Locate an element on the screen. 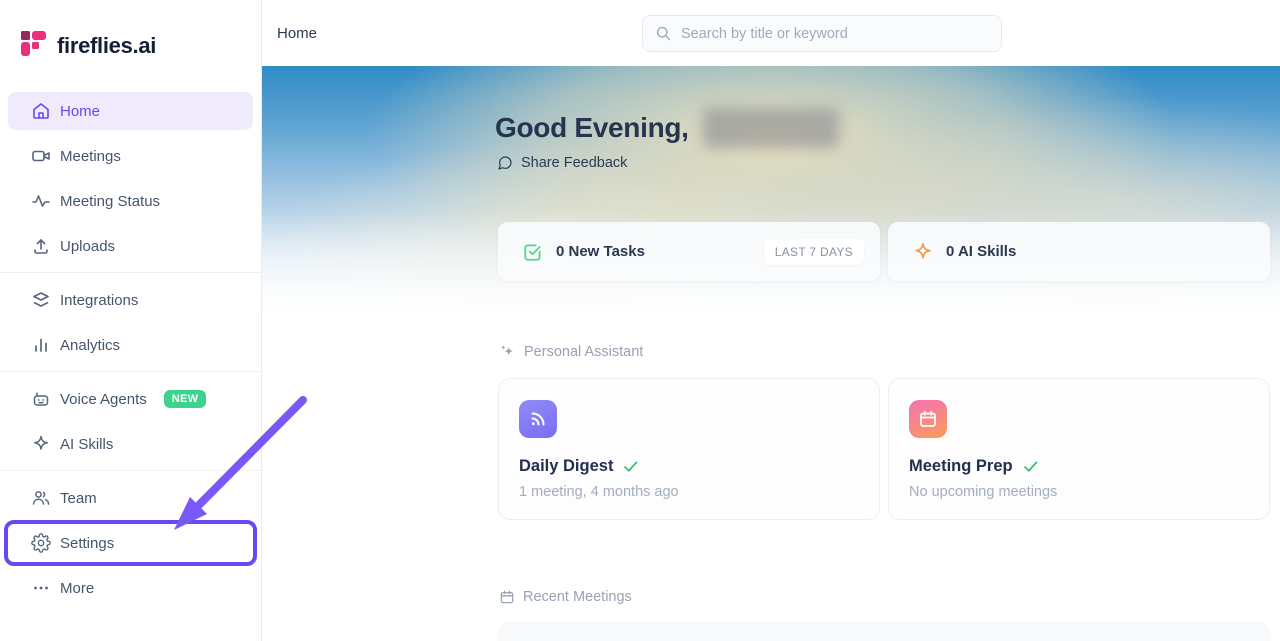 The height and width of the screenshot is (641, 1280). logo-wordmark: fireflies.ai is located at coordinates (107, 45).